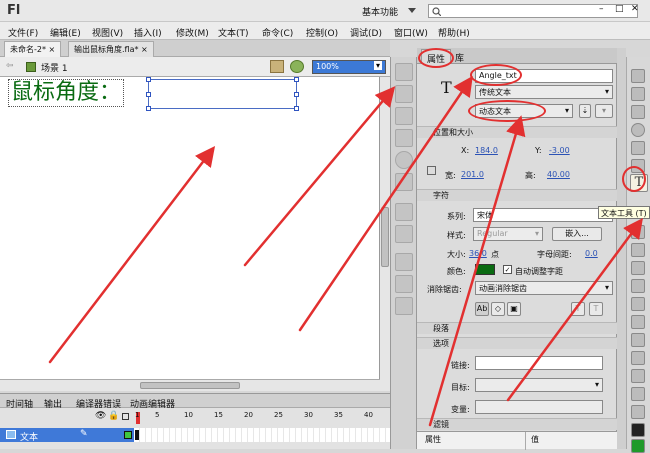  Describe the element at coordinates (638, 446) in the screenshot. I see `fill-color-icon` at that location.